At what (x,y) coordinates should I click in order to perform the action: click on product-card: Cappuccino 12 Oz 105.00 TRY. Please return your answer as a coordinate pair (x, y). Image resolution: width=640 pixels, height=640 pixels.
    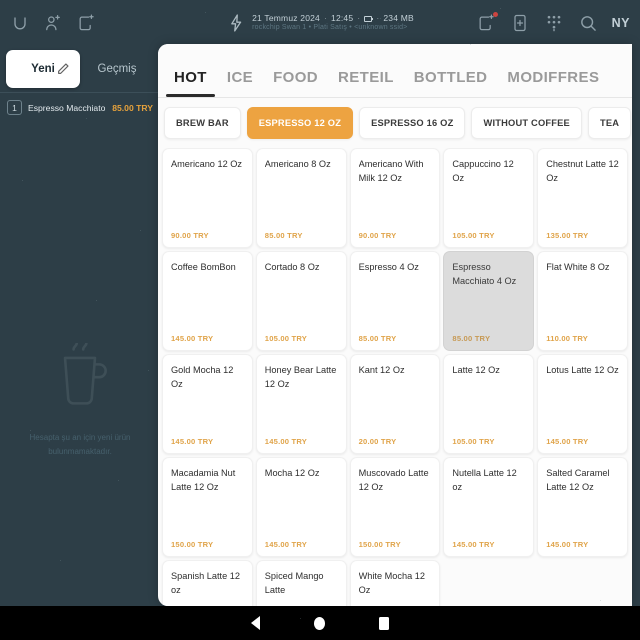
    Looking at the image, I should click on (489, 198).